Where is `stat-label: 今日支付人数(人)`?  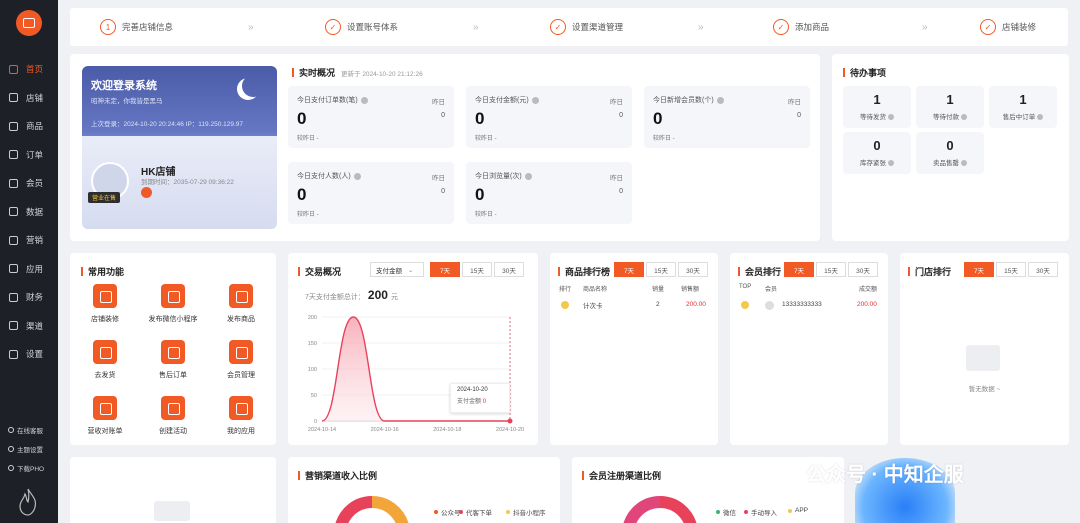
stat-label: 今日支付人数(人) is located at coordinates (329, 176).